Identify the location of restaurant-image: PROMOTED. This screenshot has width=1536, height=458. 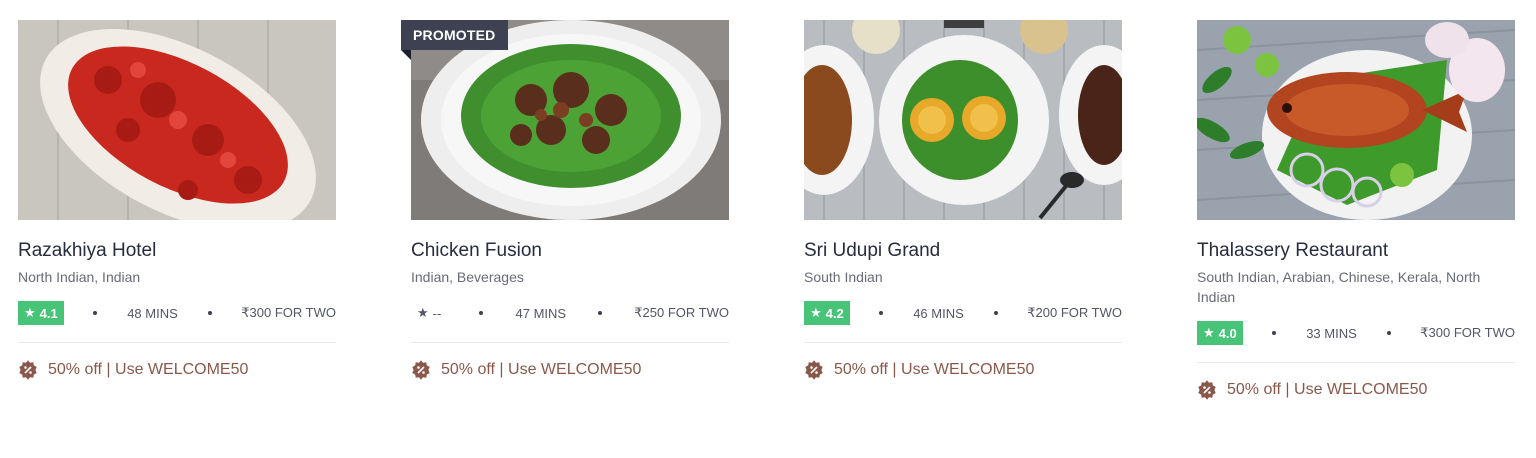
(565, 120).